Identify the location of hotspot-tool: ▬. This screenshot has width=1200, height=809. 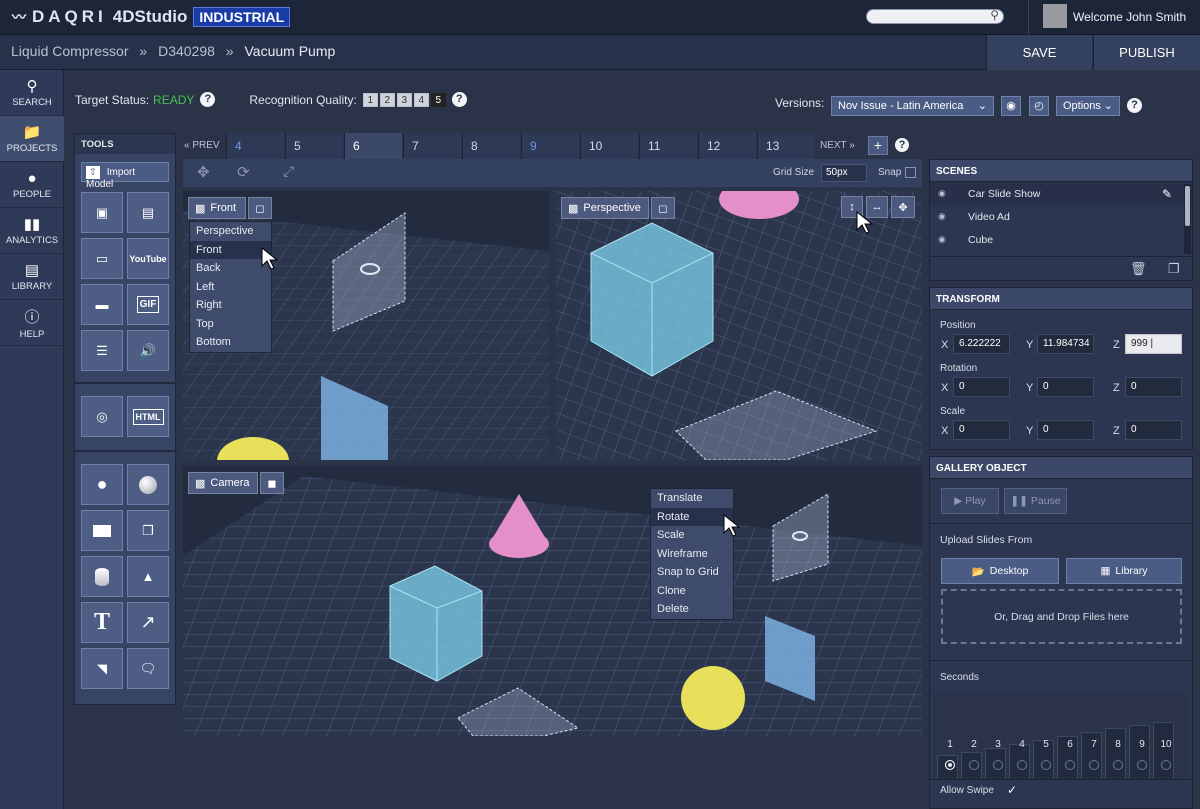
(102, 304).